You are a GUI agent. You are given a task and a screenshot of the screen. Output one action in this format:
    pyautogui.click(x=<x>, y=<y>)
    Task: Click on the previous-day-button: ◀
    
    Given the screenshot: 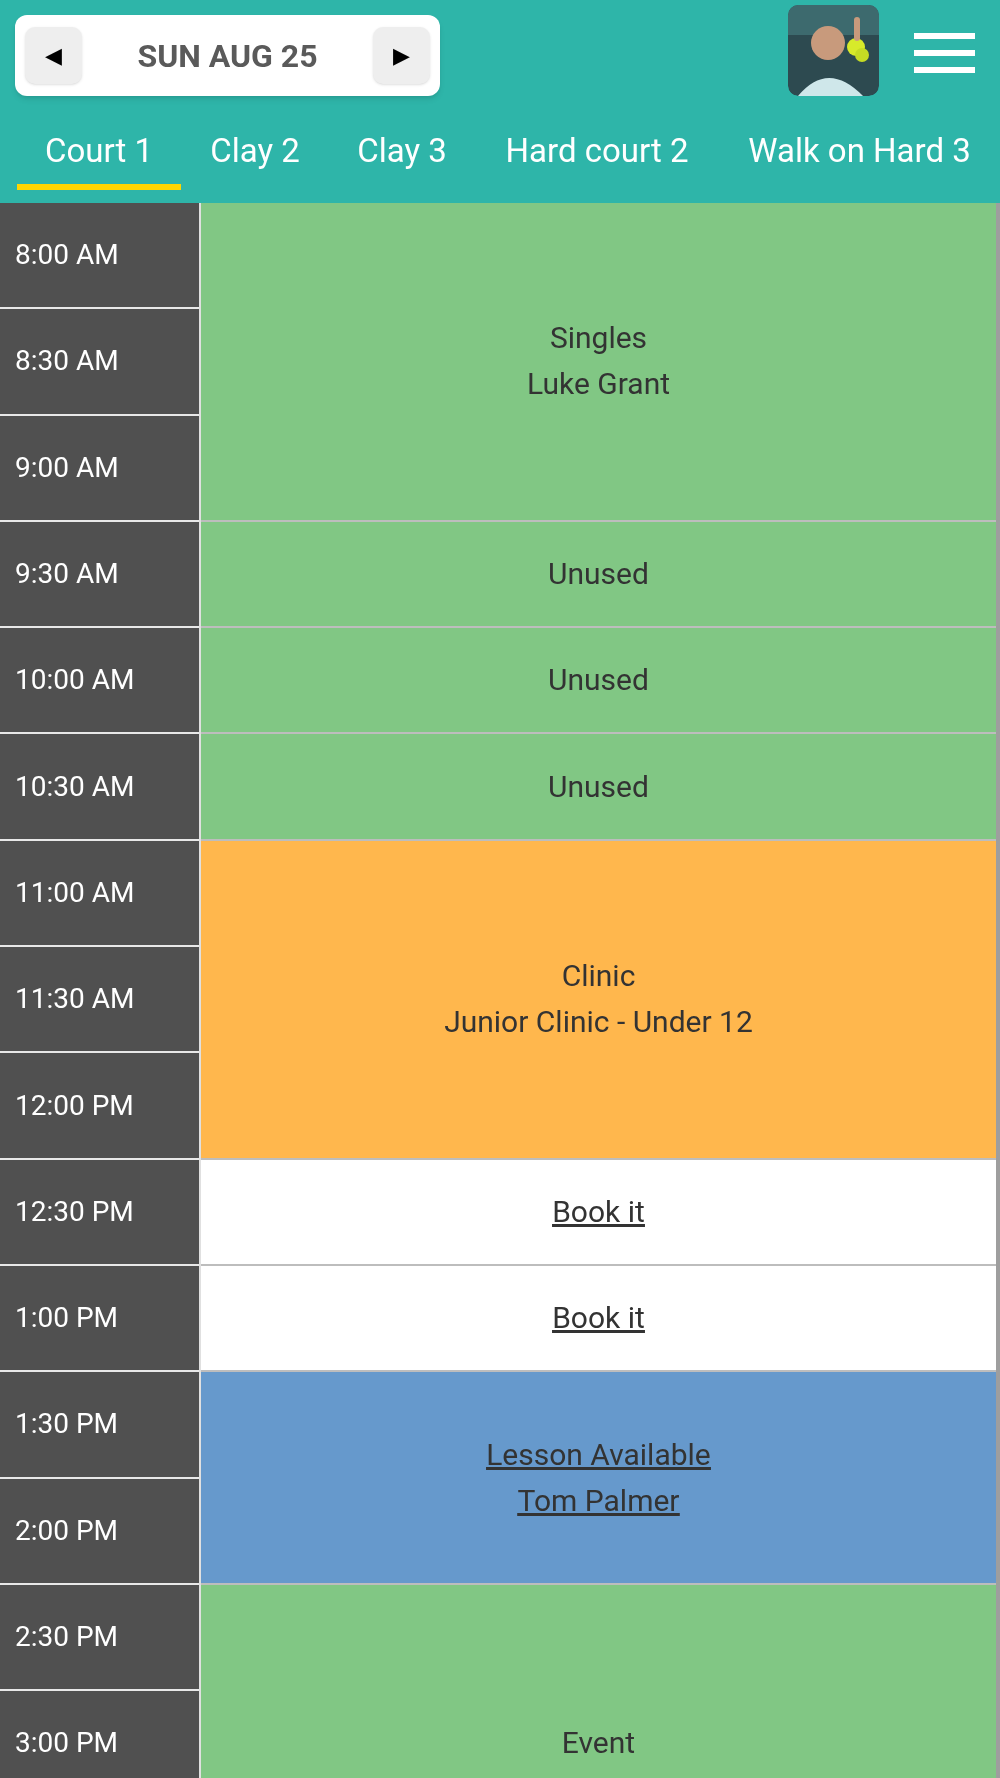 What is the action you would take?
    pyautogui.click(x=53, y=55)
    